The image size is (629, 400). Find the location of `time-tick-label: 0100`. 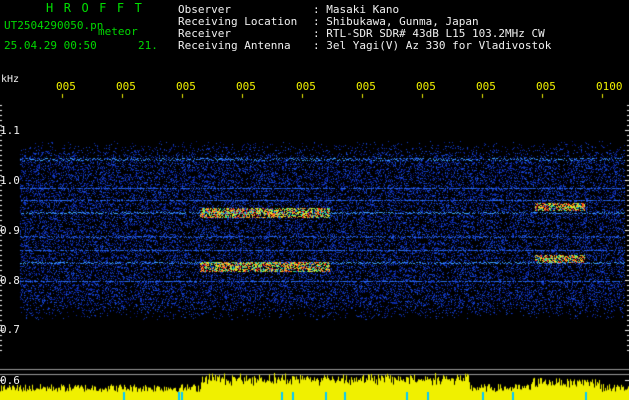

time-tick-label: 0100 is located at coordinates (609, 86).